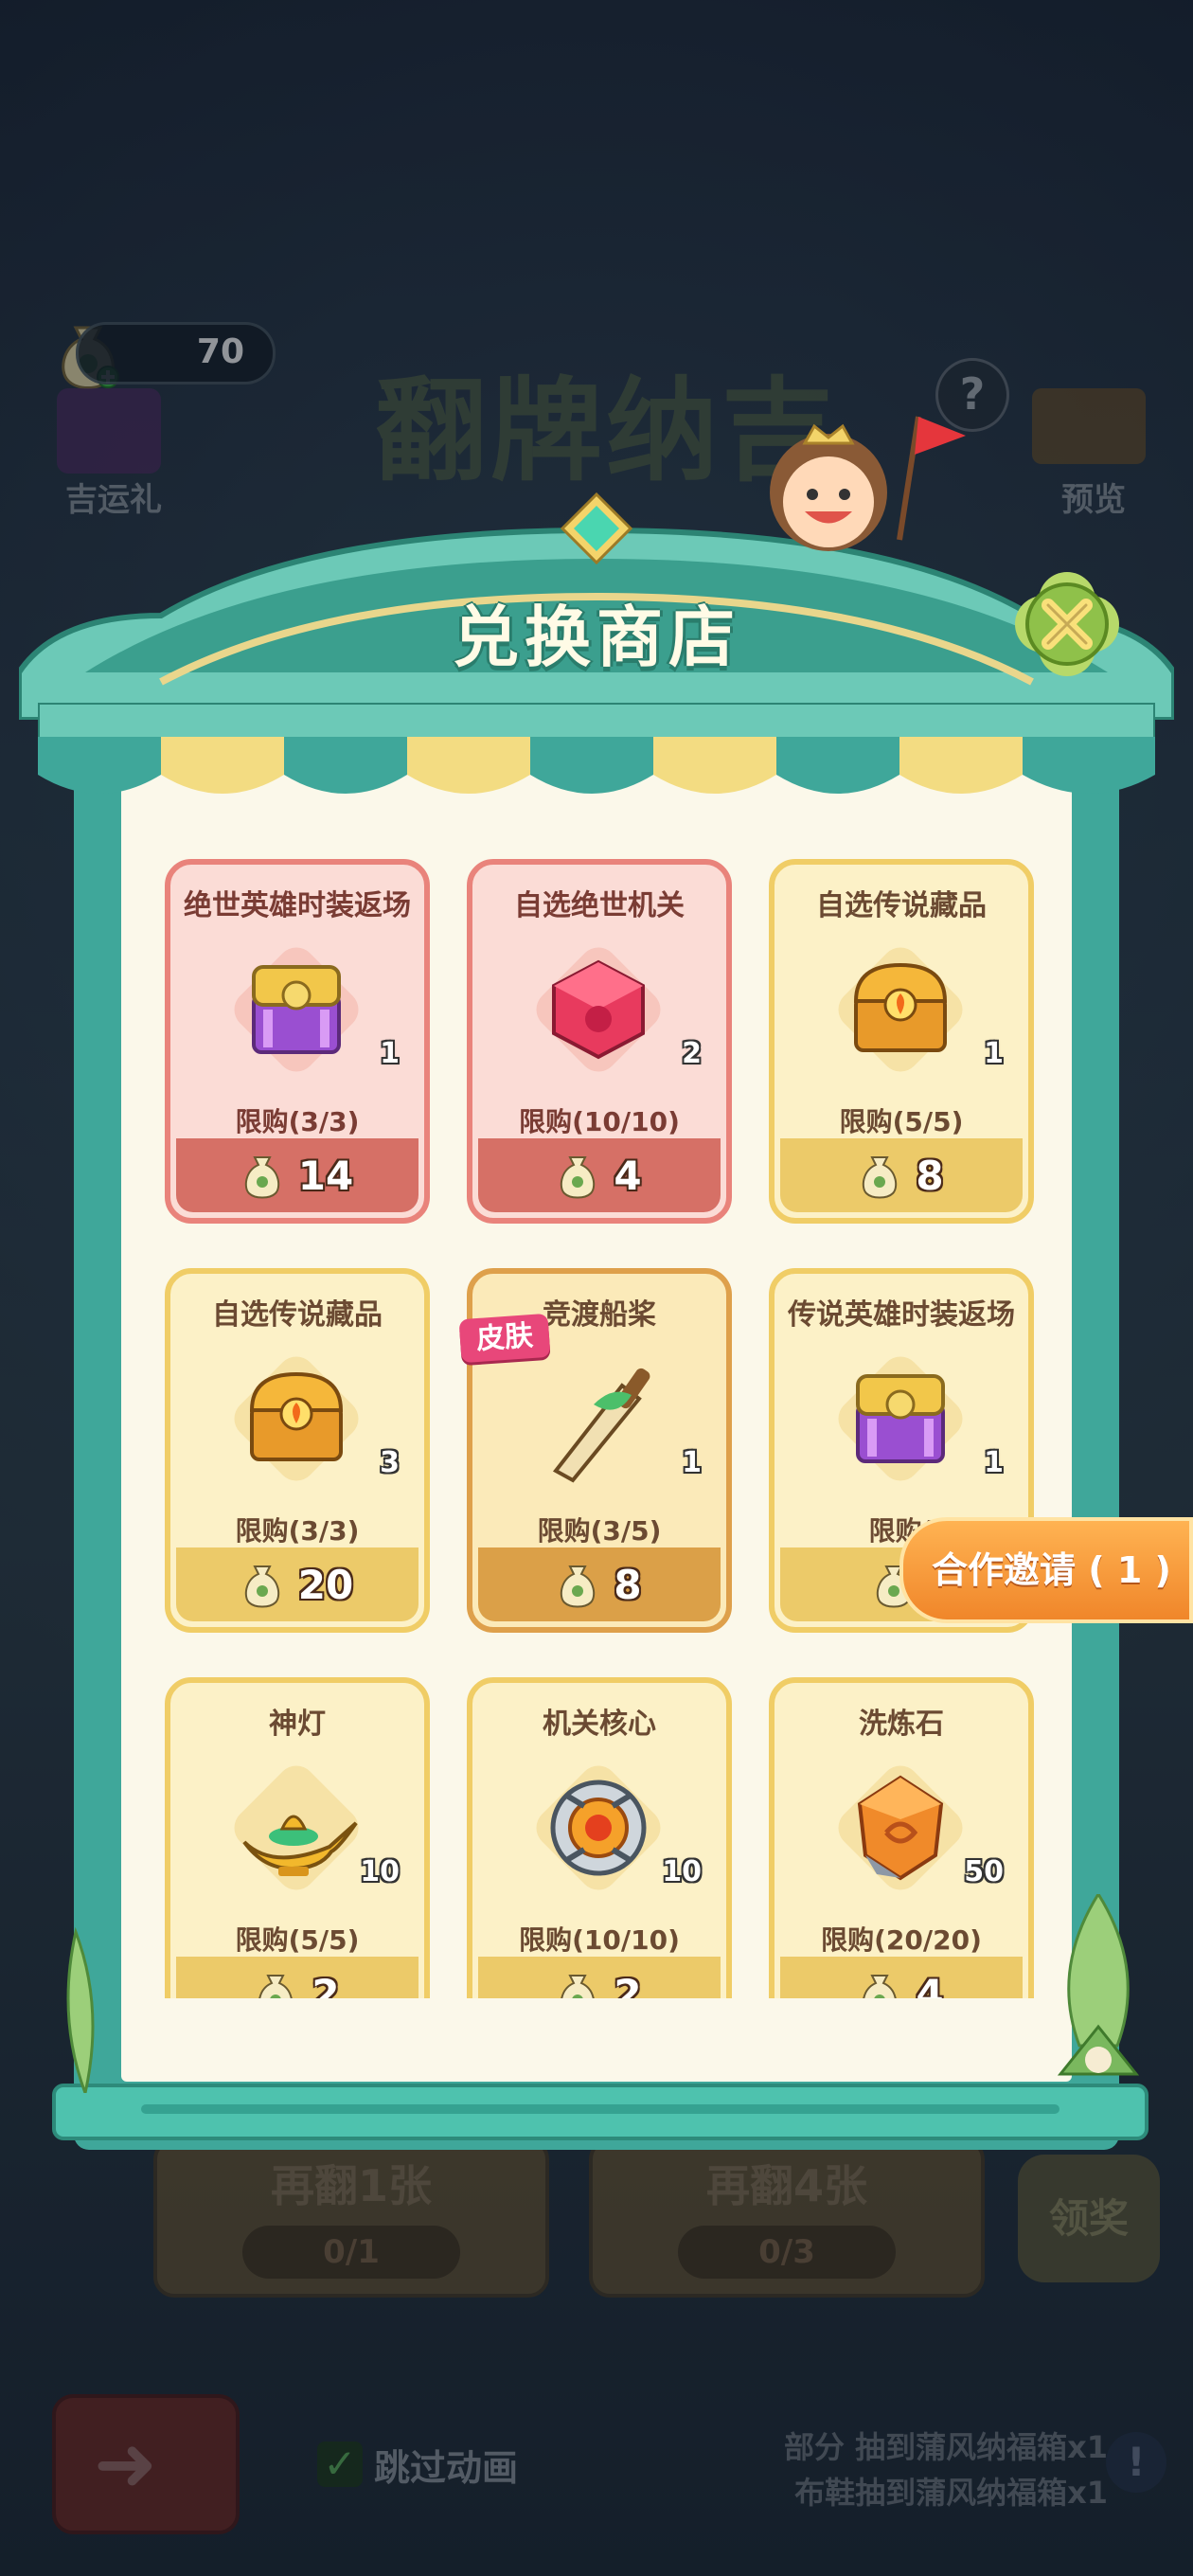 The width and height of the screenshot is (1193, 2576). I want to click on shop-item-card: 自选传说藏品 1 限购(5/5) 8, so click(901, 1041).